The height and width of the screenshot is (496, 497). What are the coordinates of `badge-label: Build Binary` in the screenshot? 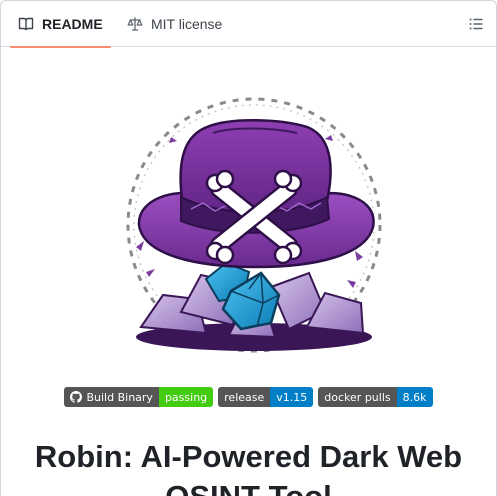 It's located at (111, 397).